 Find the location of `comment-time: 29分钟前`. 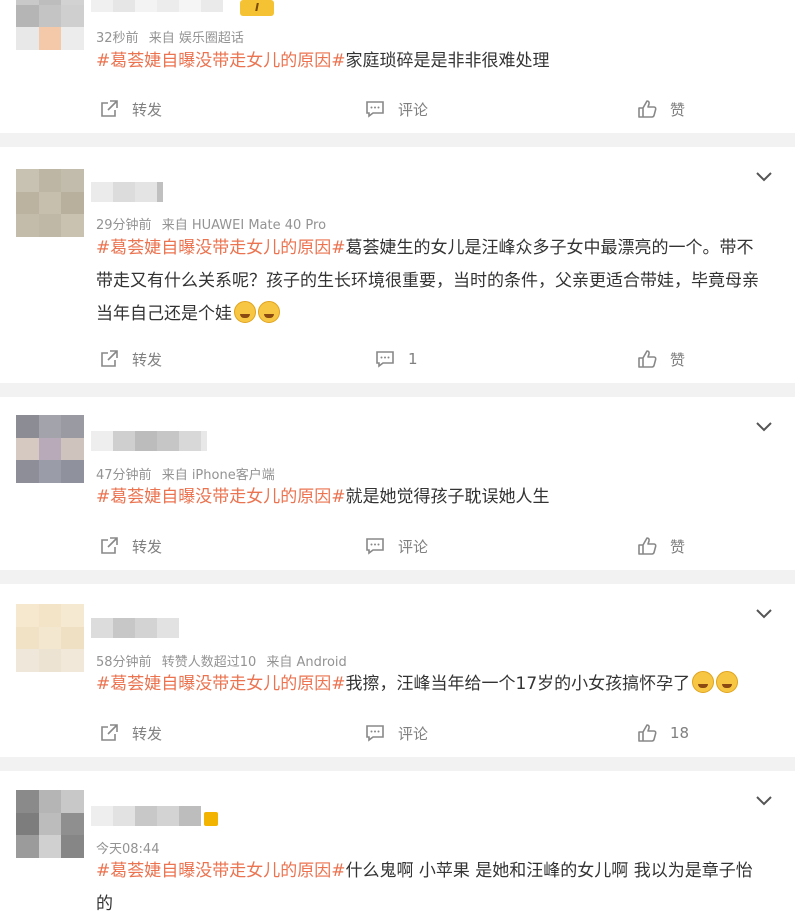

comment-time: 29分钟前 is located at coordinates (124, 225).